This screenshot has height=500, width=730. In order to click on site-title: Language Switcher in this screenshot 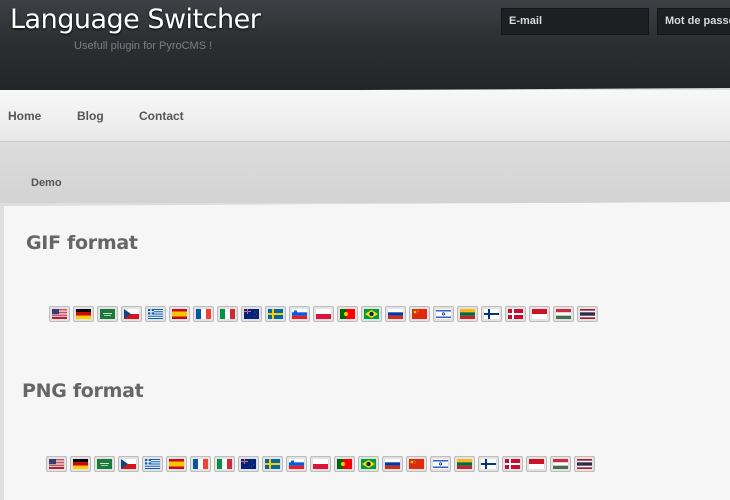, I will do `click(135, 19)`.